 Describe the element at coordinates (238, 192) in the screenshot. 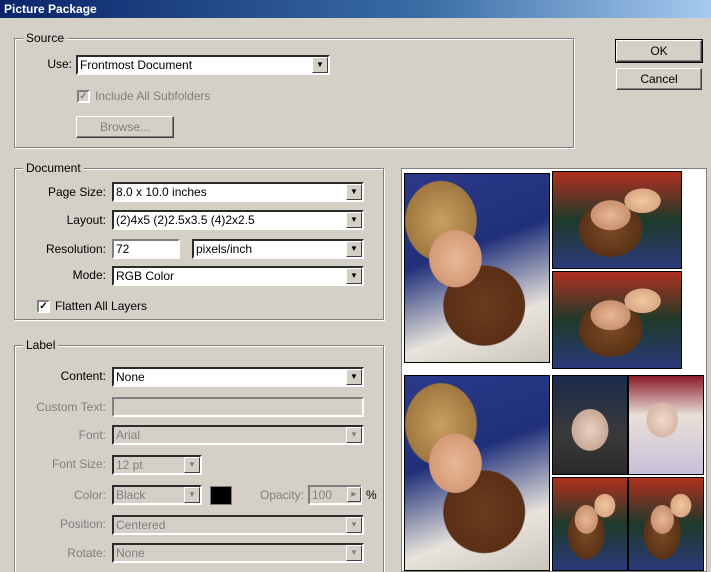

I see `page-size-select: 8.0 x 10.0 inches ▼` at that location.